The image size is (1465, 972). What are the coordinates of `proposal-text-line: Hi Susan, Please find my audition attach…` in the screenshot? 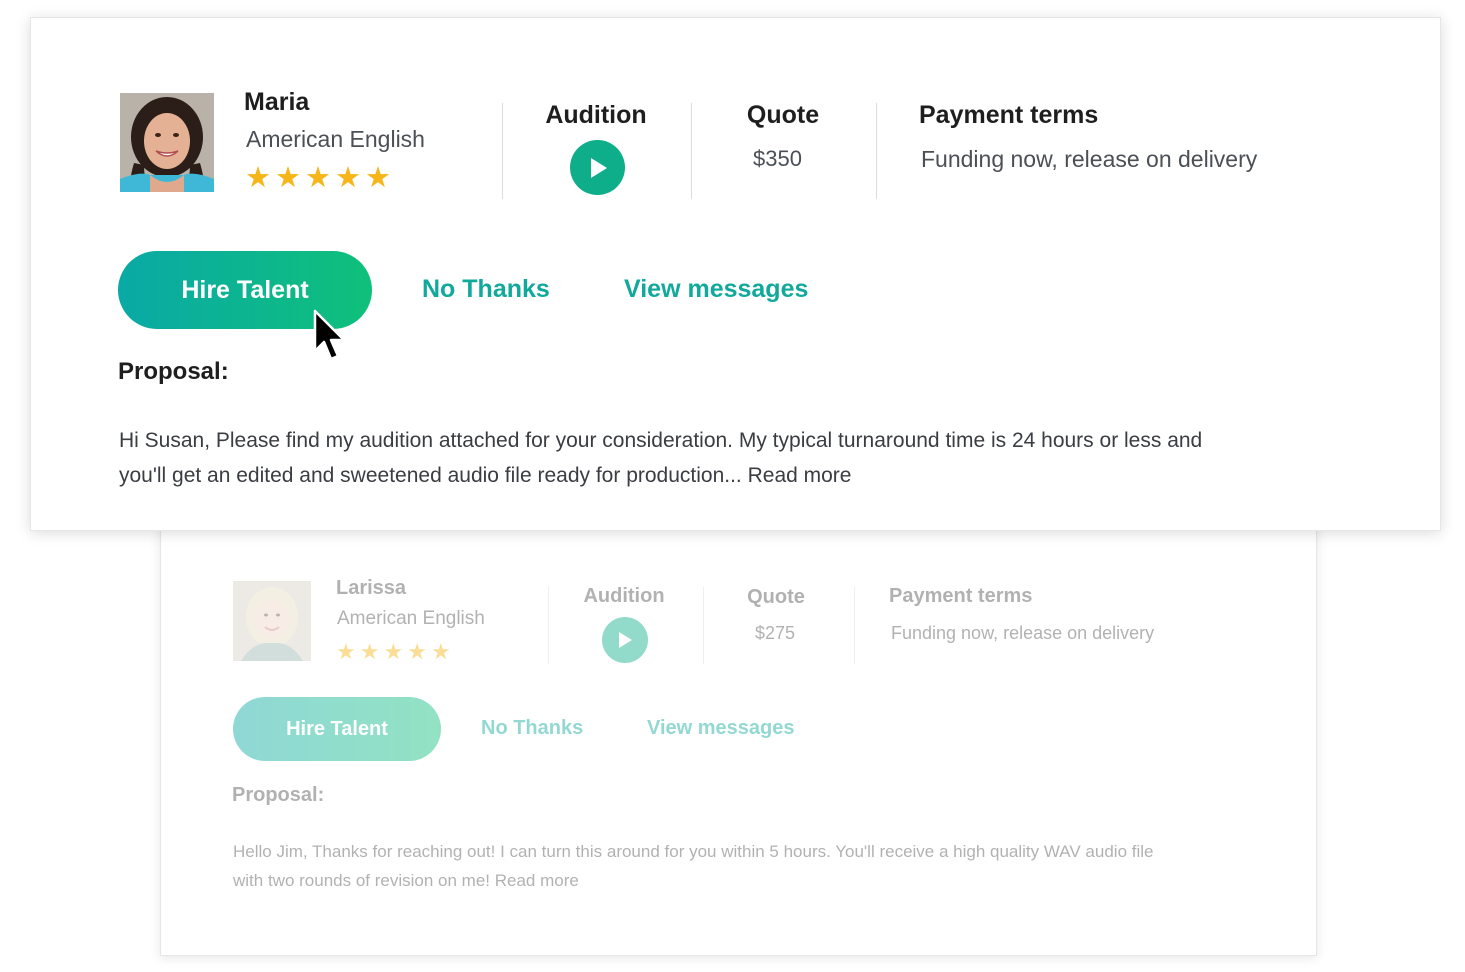 It's located at (661, 440).